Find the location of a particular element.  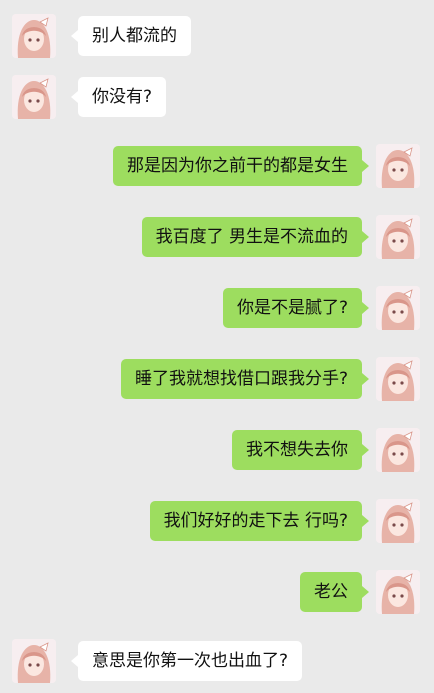

message-bubble: 我百度了 男生是不流血的 is located at coordinates (255, 237).